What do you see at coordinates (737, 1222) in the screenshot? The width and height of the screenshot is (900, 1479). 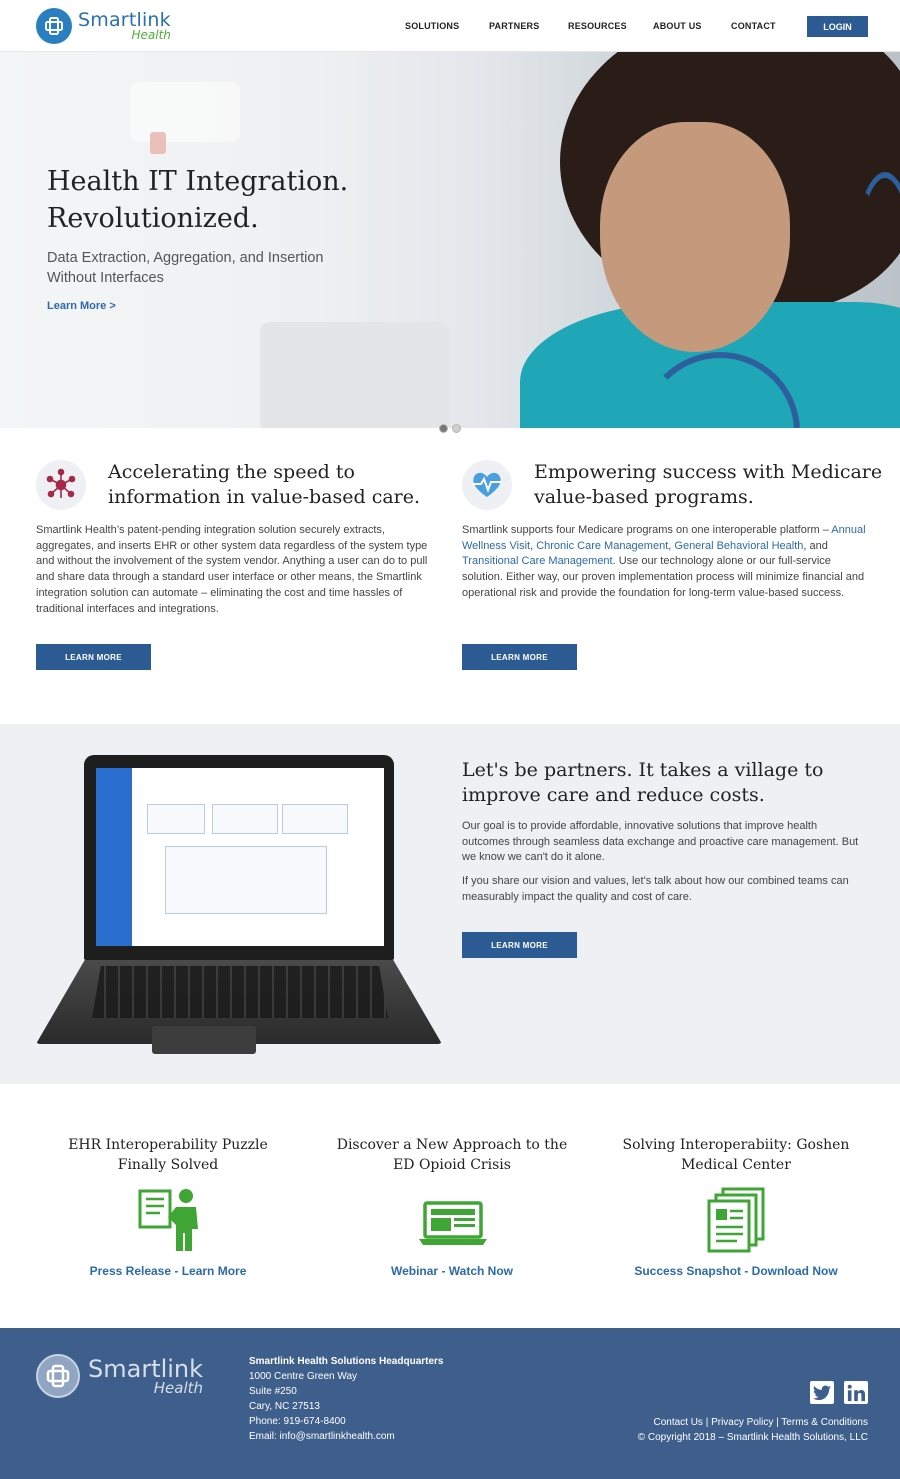 I see `documents-icon` at bounding box center [737, 1222].